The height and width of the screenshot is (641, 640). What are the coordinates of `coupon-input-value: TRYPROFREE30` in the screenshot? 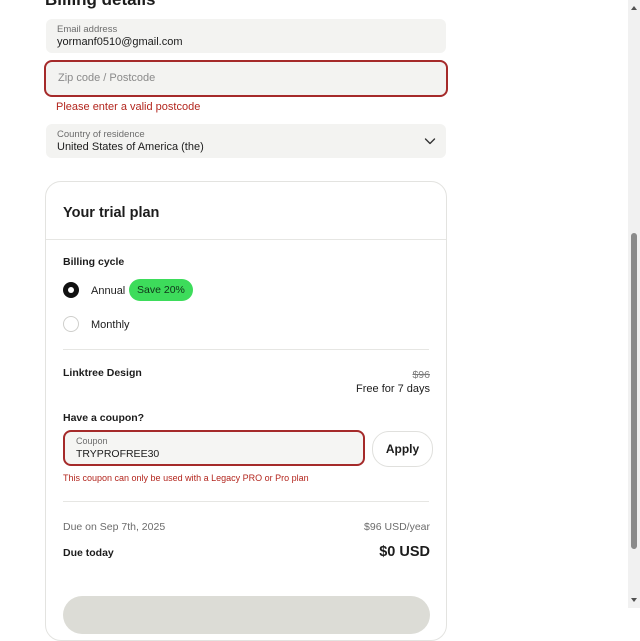 It's located at (118, 454).